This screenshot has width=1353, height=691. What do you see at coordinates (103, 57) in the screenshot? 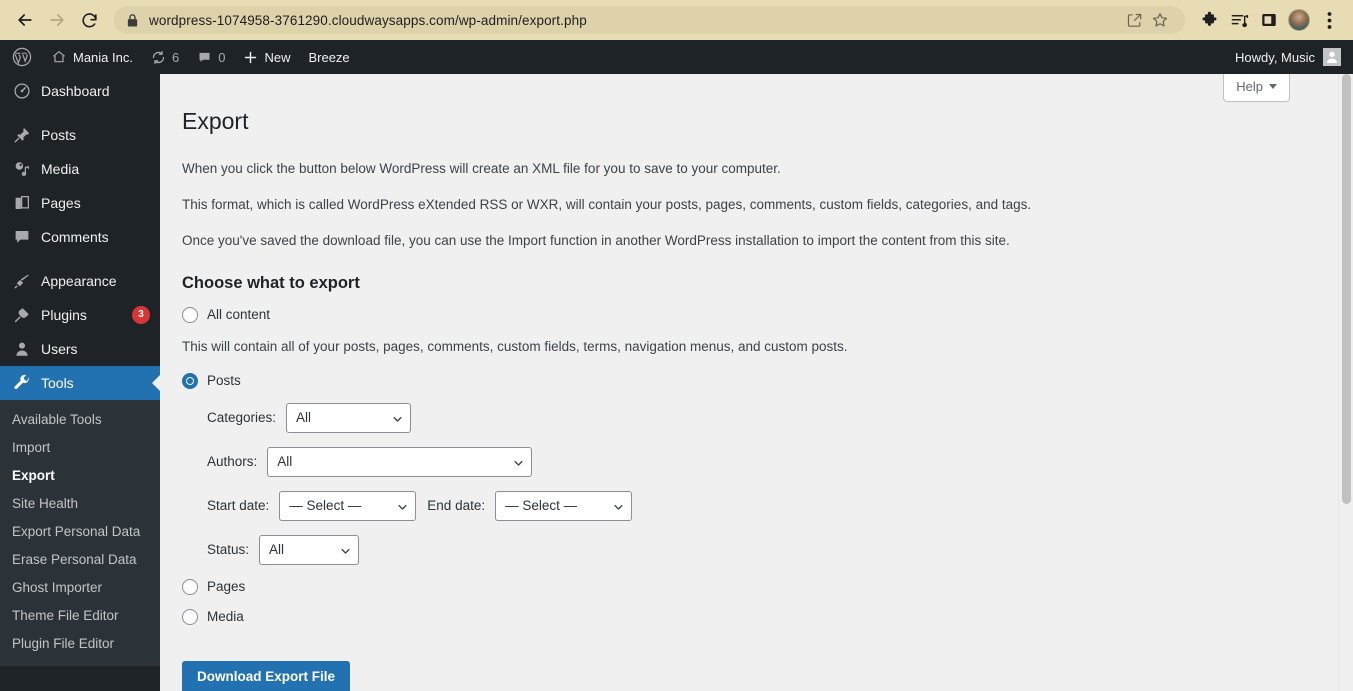
I see `site-name-label: Mania Inc.` at bounding box center [103, 57].